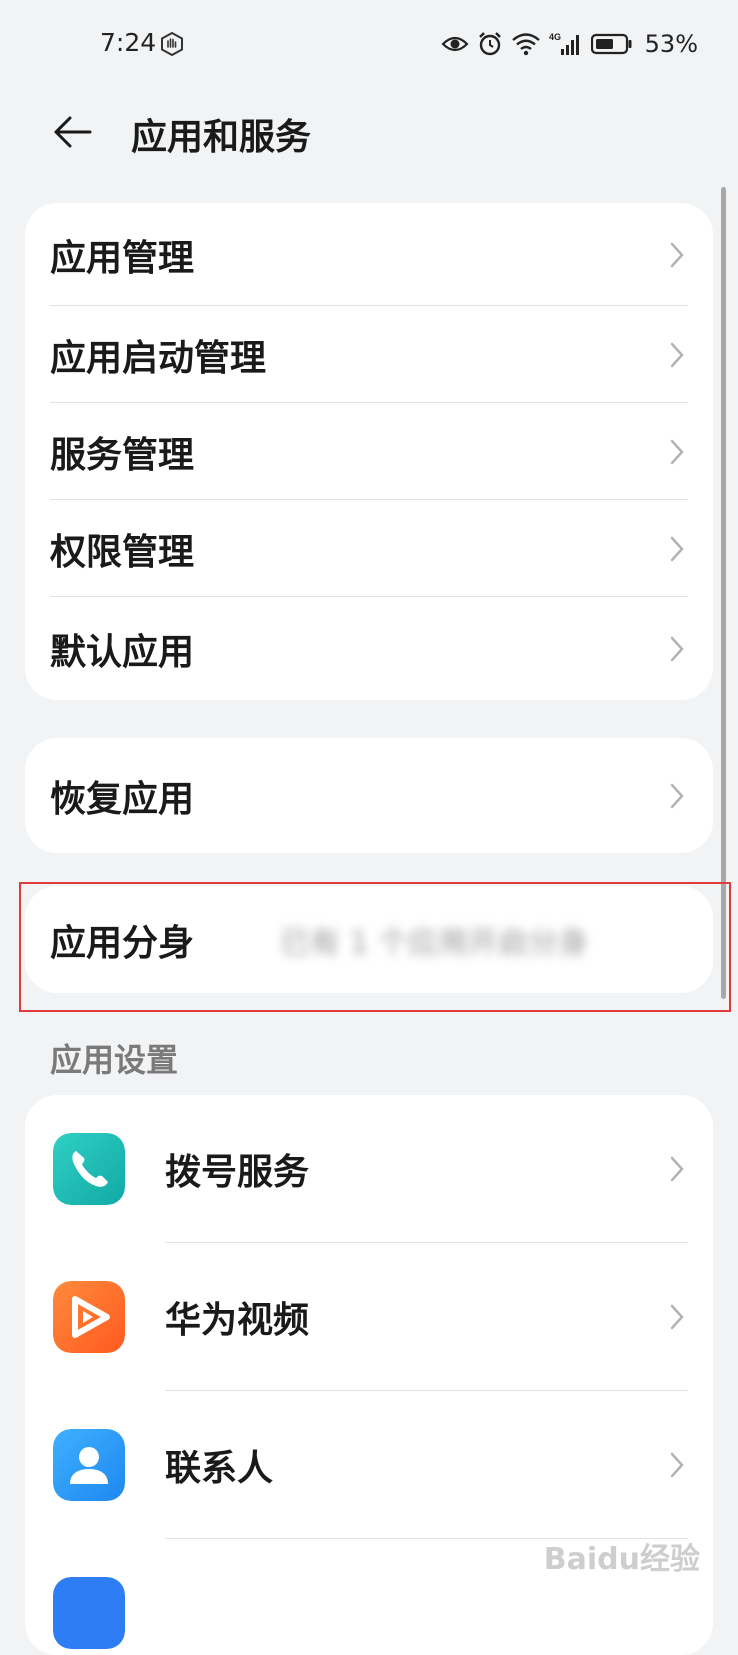 Image resolution: width=738 pixels, height=1655 pixels. I want to click on status-icons: 4G 53%, so click(569, 44).